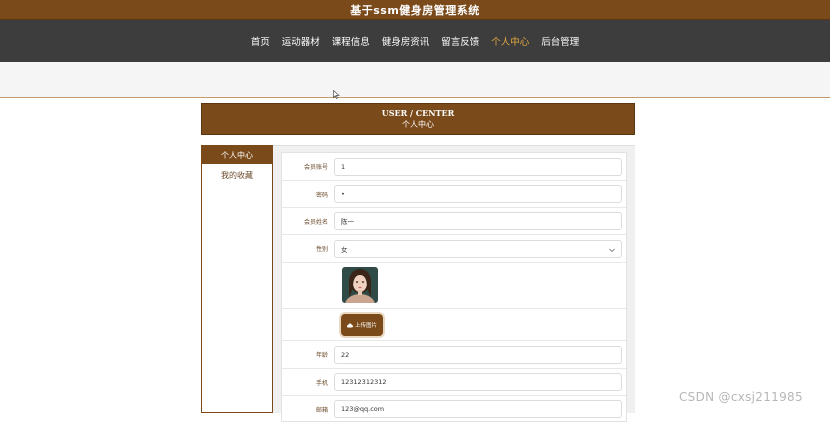  I want to click on main-nav: 首页 运动器材 课程信息 健身房资讯 留言反馈 个人中心 后台管理, so click(415, 41).